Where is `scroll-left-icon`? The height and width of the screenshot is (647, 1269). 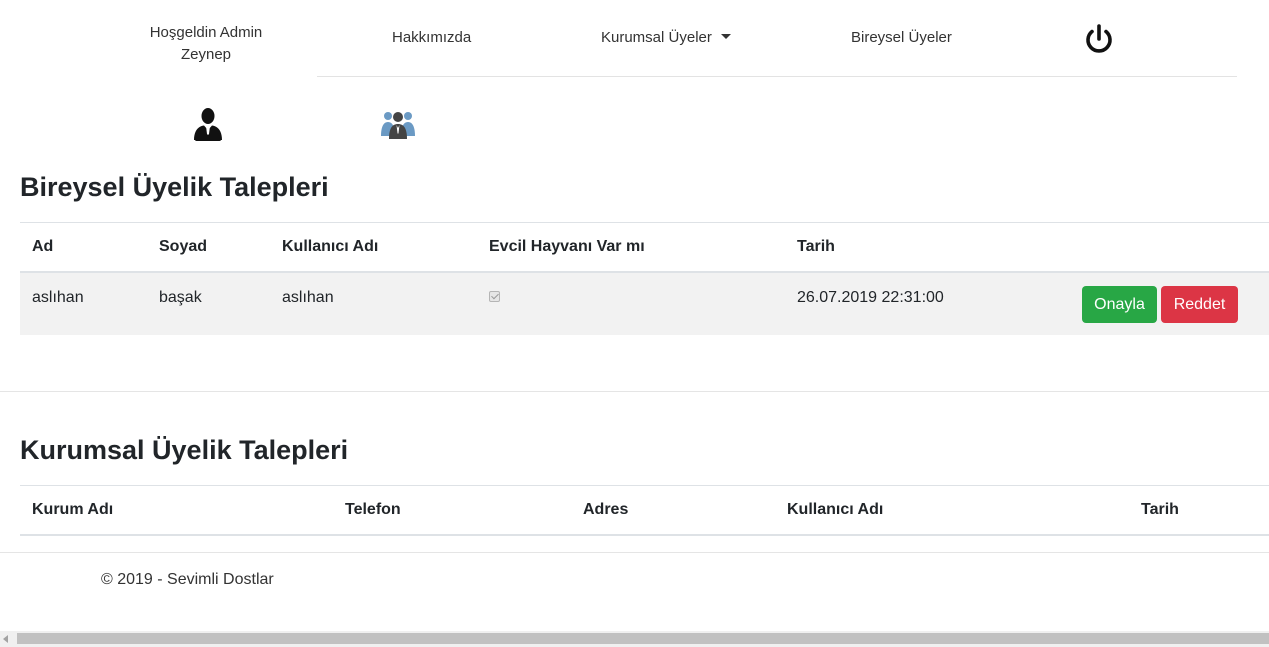
scroll-left-icon is located at coordinates (5, 639).